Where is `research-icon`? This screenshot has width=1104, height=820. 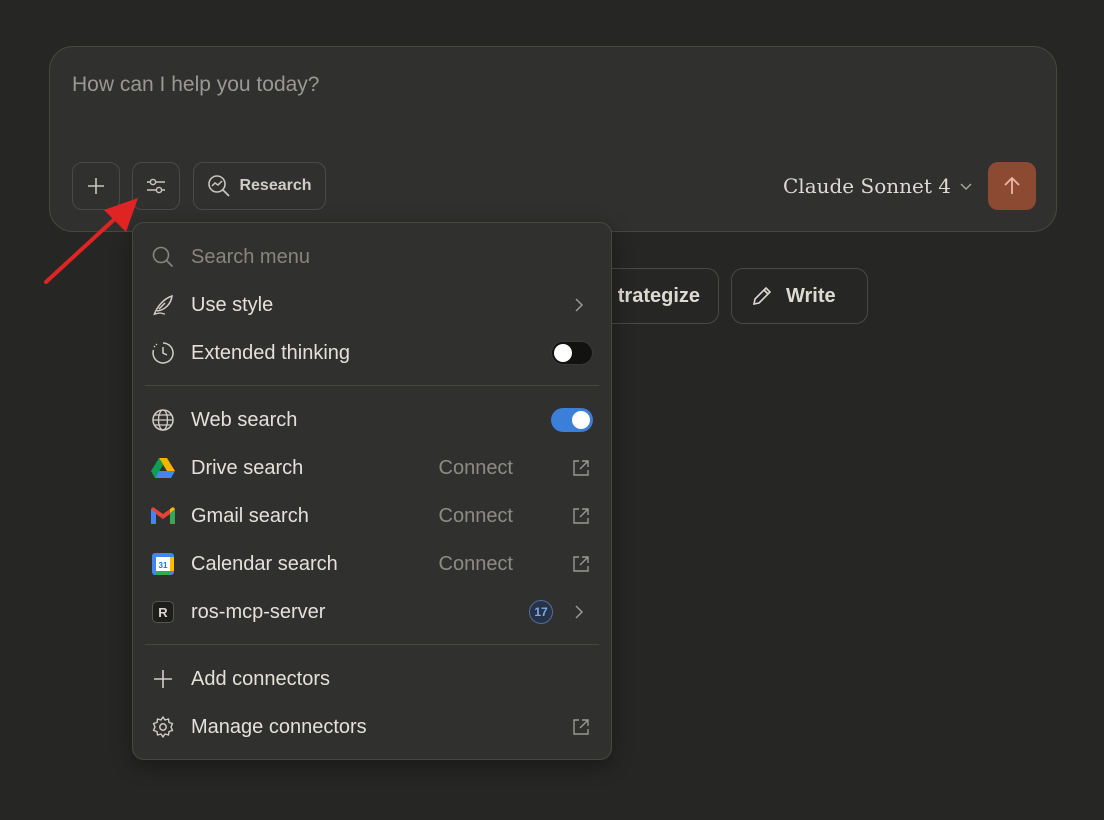
research-icon is located at coordinates (219, 186).